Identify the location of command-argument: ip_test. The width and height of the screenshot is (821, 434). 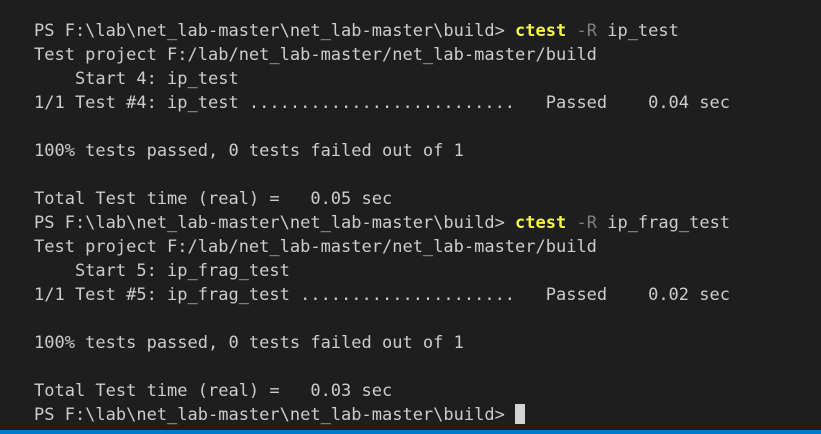
(643, 31).